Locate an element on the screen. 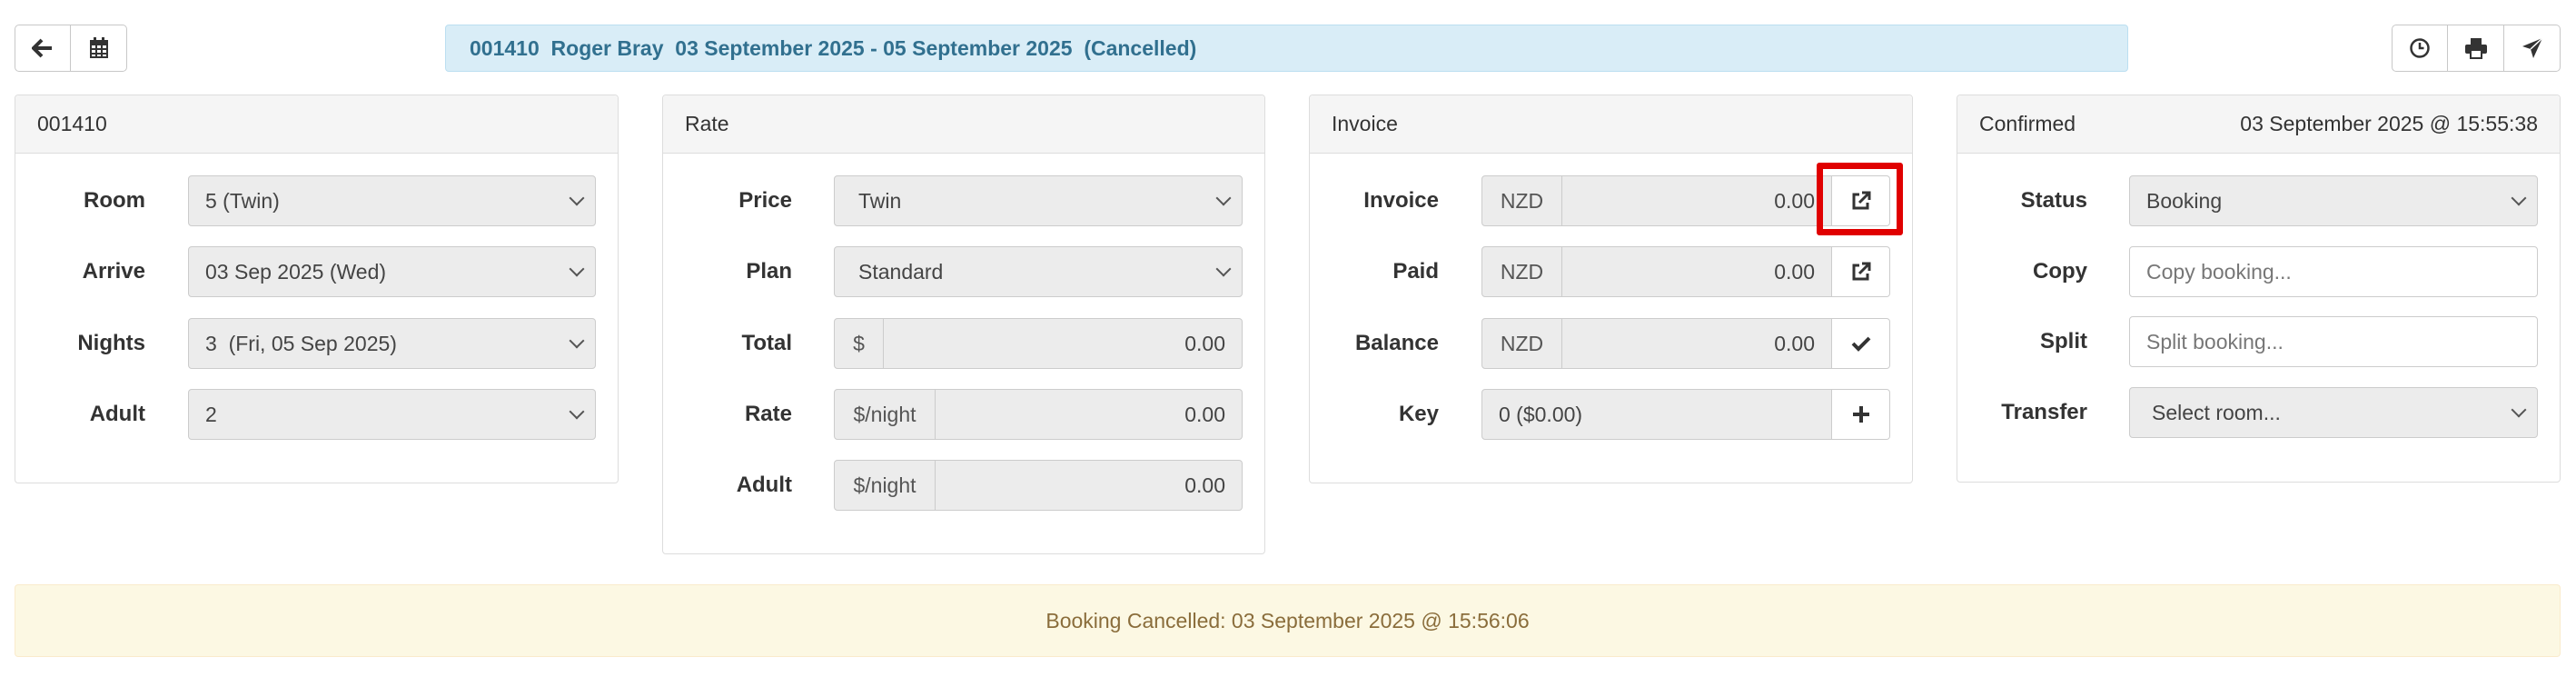  paid-currency-addon: NZD is located at coordinates (1521, 271).